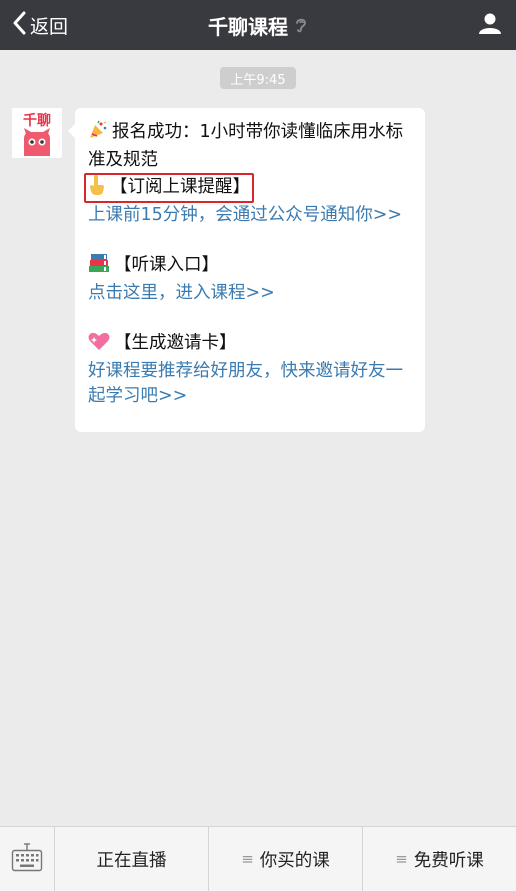  Describe the element at coordinates (248, 26) in the screenshot. I see `page-title: 千聊课程` at that location.